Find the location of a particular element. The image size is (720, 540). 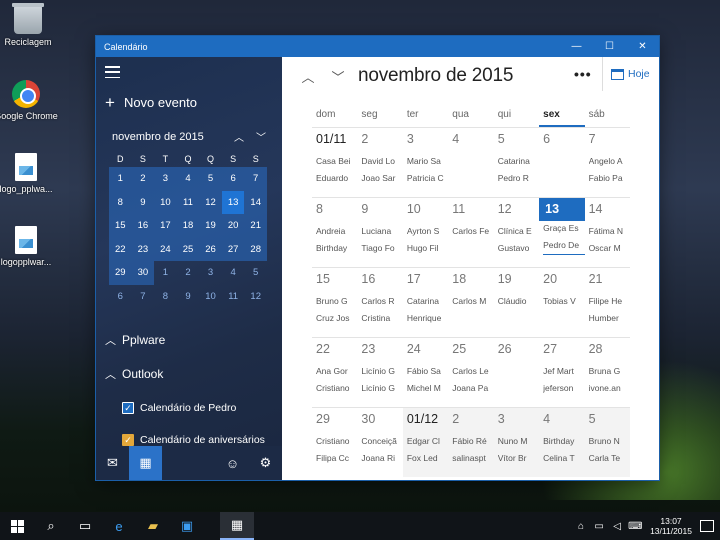

event-item: Fábio Ré is located at coordinates (472, 442).